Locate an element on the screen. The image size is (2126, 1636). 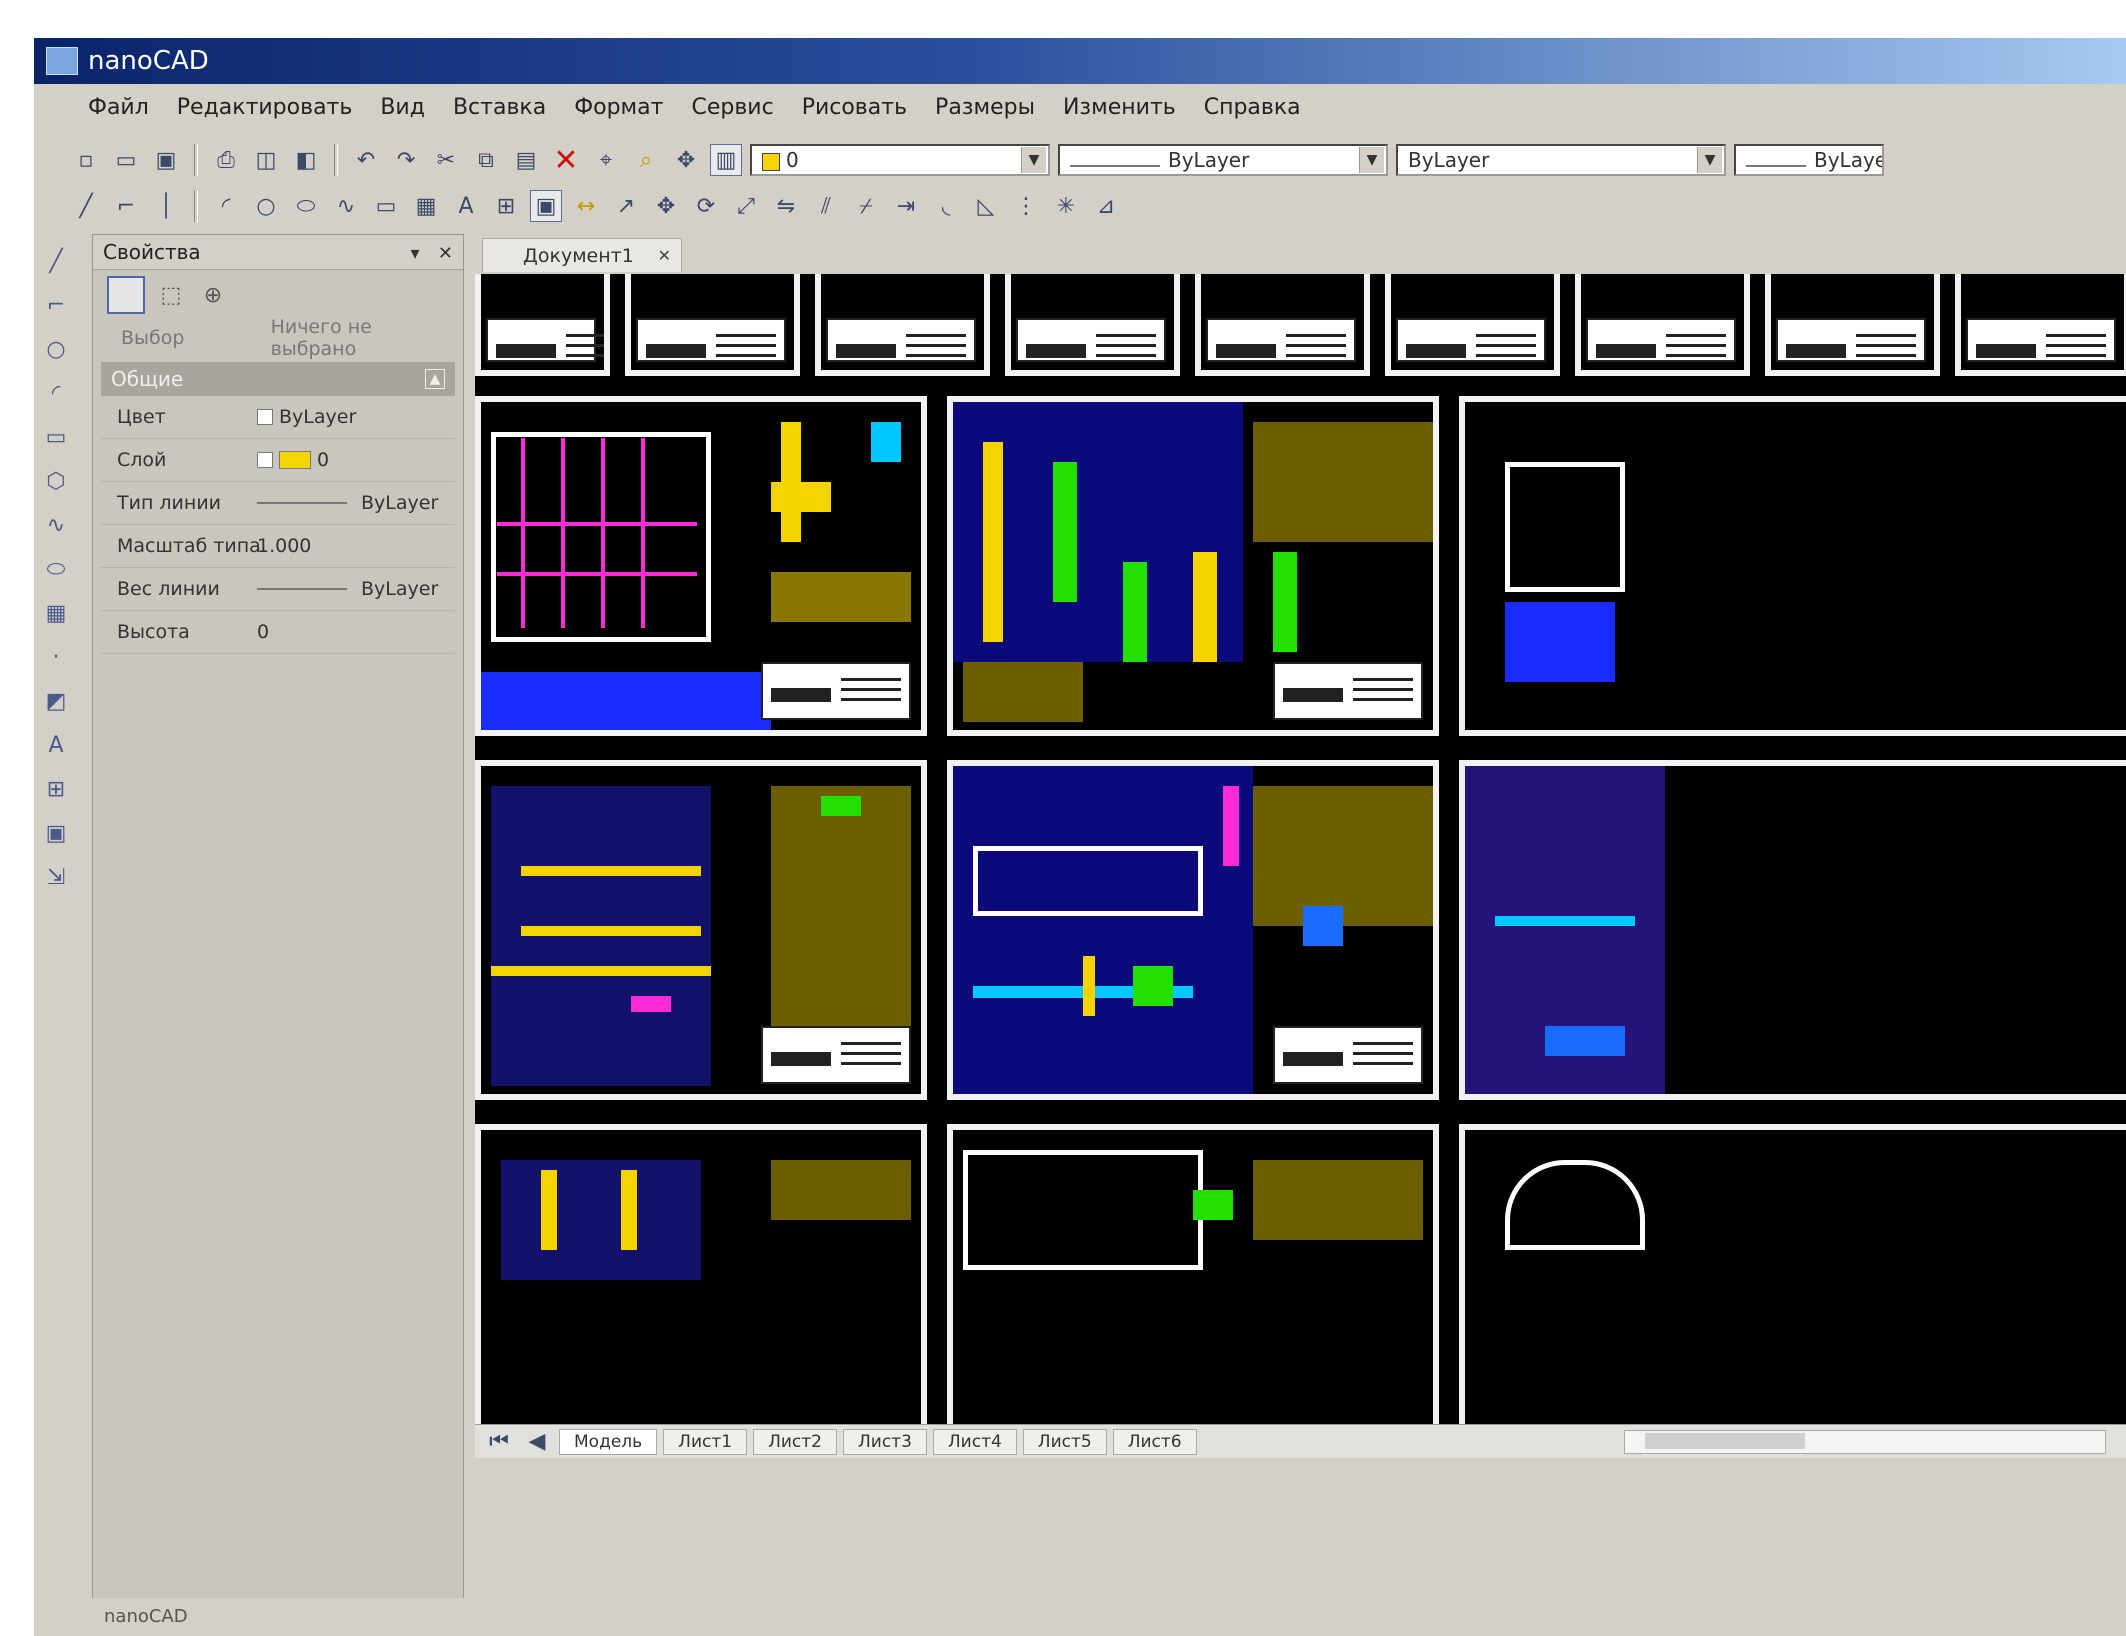
menu-draw: Рисовать is located at coordinates (854, 107).